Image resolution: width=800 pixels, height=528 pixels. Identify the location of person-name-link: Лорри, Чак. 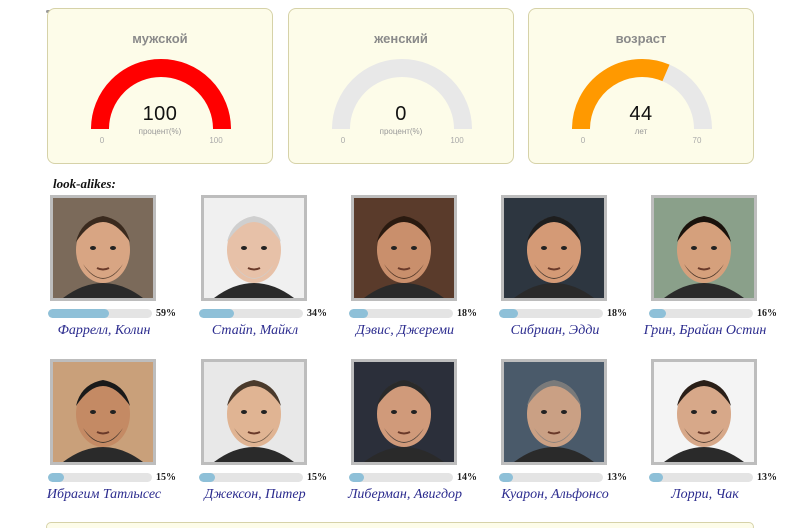
(705, 494).